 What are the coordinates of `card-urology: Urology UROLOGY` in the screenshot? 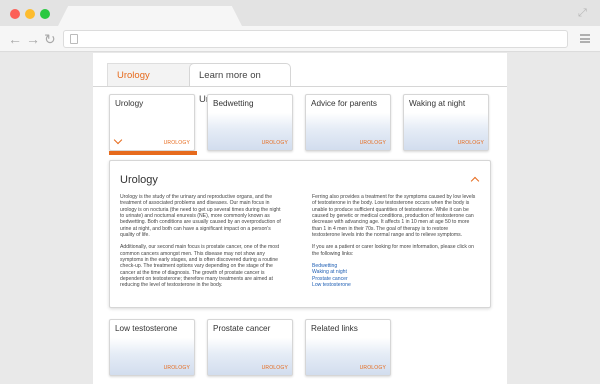 It's located at (152, 122).